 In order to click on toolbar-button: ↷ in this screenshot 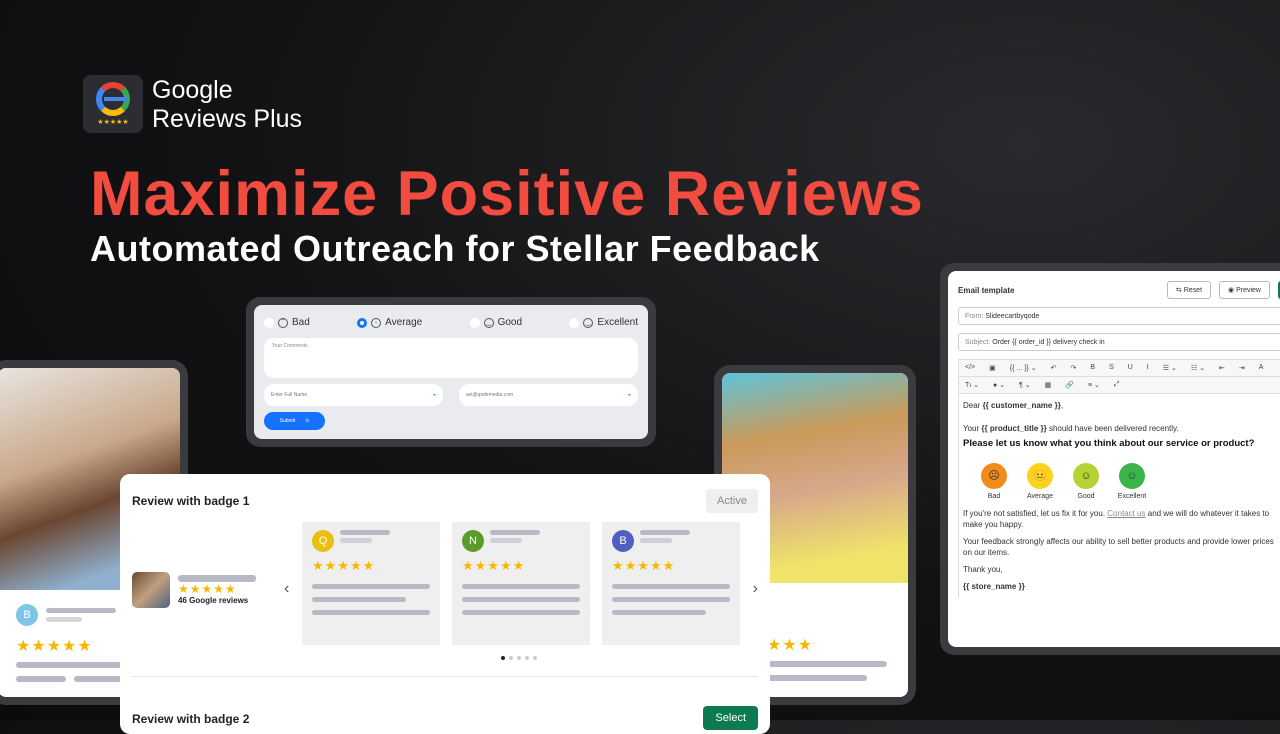, I will do `click(1074, 368)`.